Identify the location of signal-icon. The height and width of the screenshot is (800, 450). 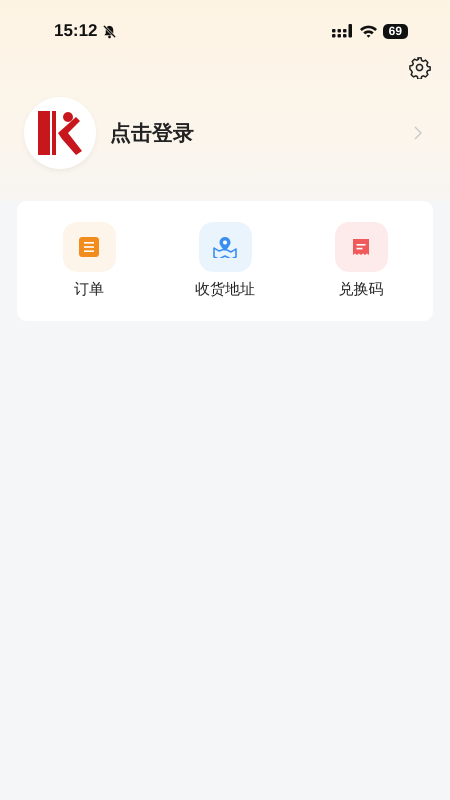
(343, 31).